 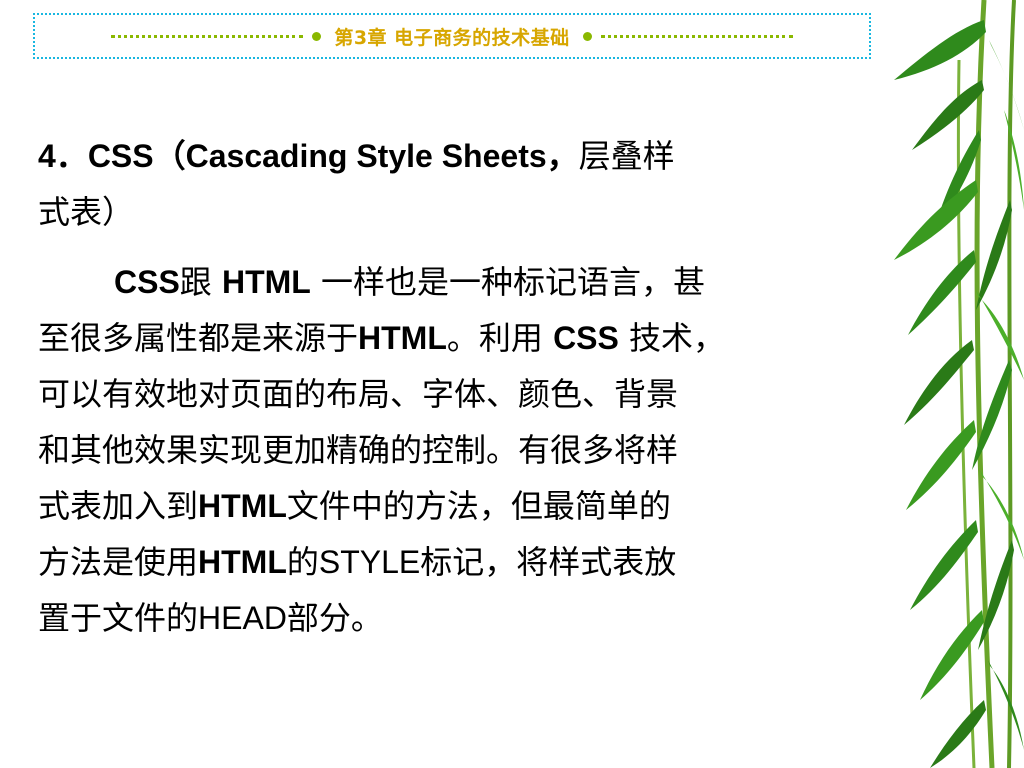 I want to click on header-row: 第3章 电子商务的技术基础, so click(x=452, y=36).